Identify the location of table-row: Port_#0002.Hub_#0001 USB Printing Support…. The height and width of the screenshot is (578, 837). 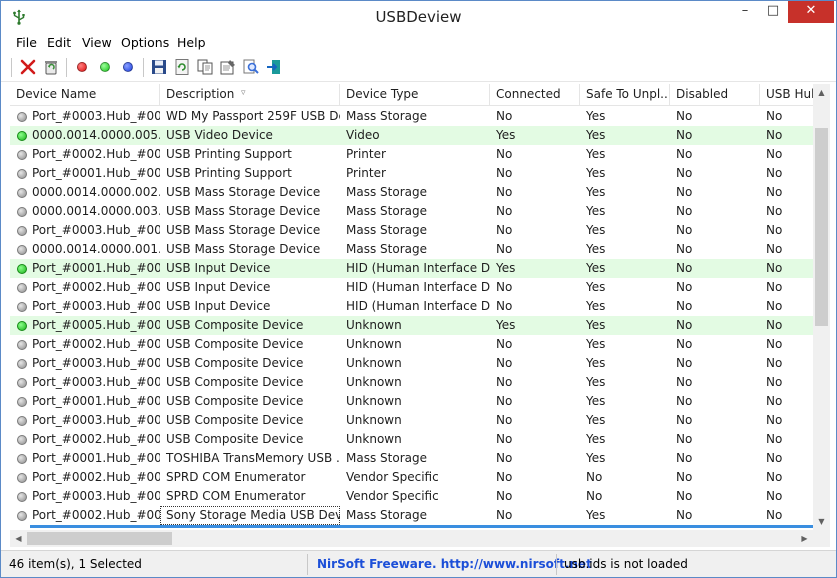
(411, 154).